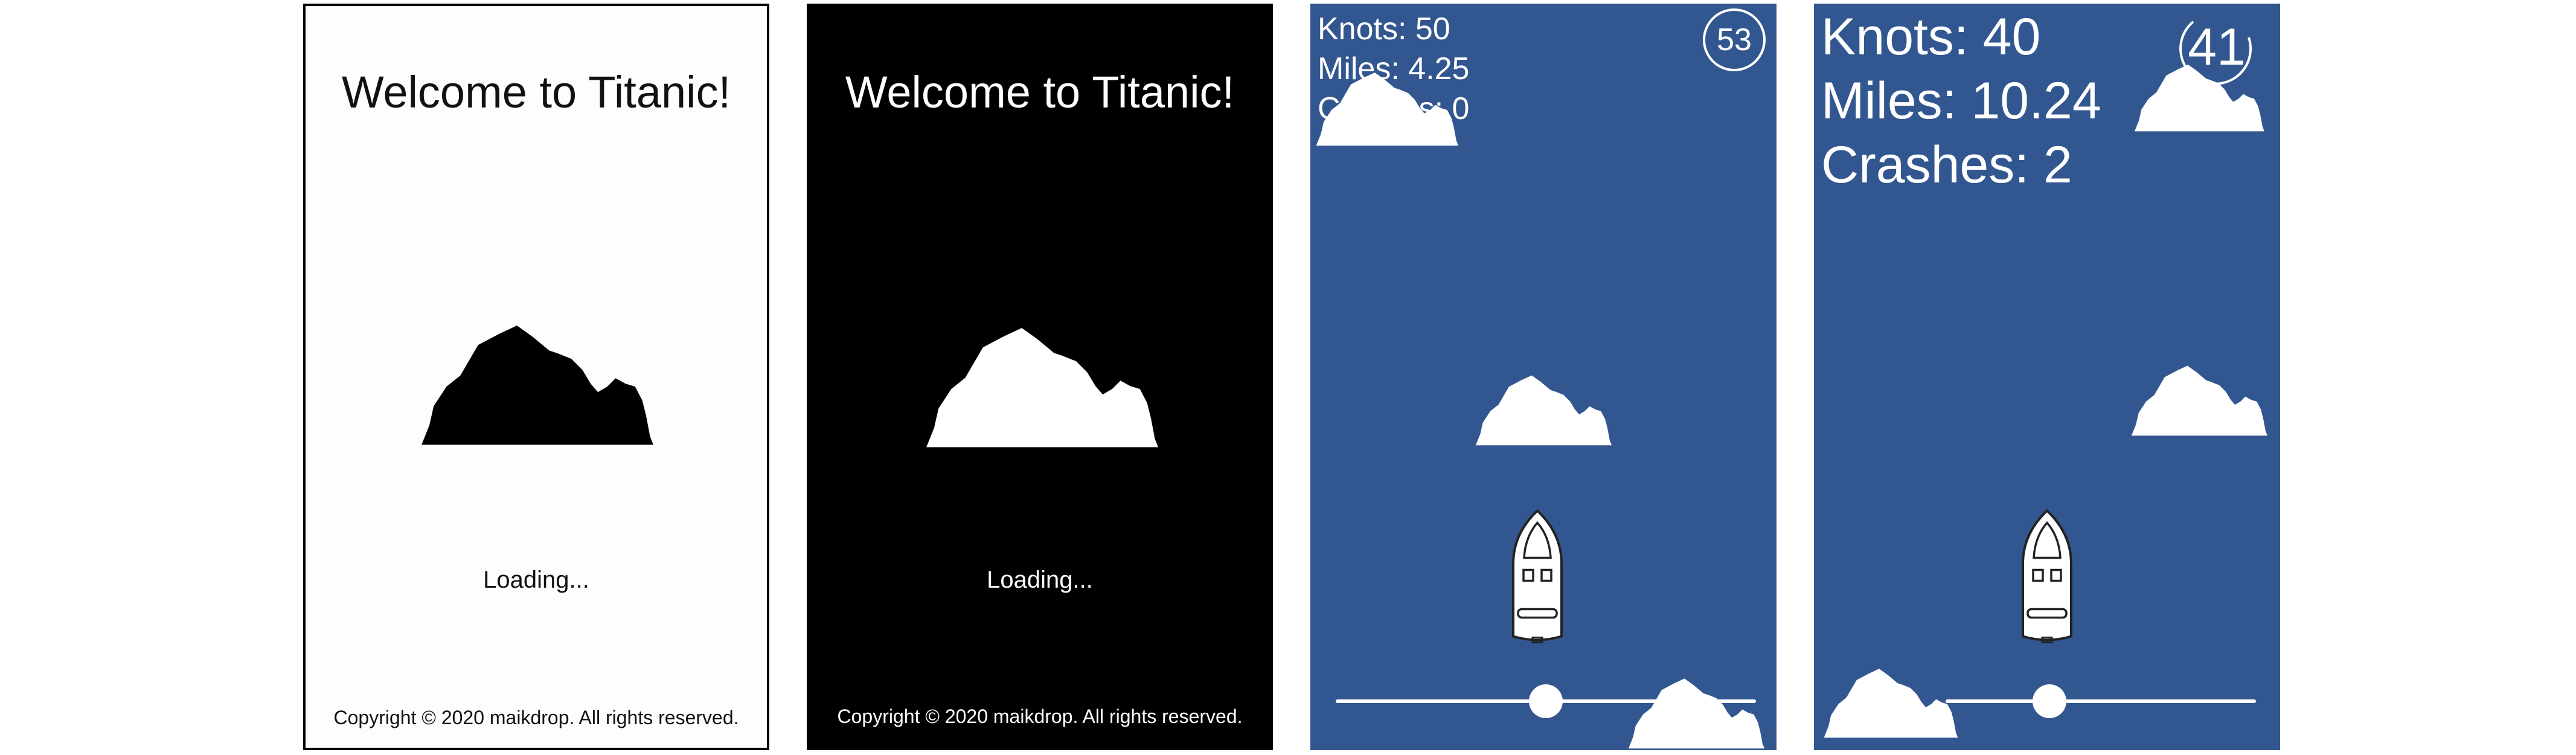 The width and height of the screenshot is (2576, 755). I want to click on knots-label: Knots: 40, so click(1931, 37).